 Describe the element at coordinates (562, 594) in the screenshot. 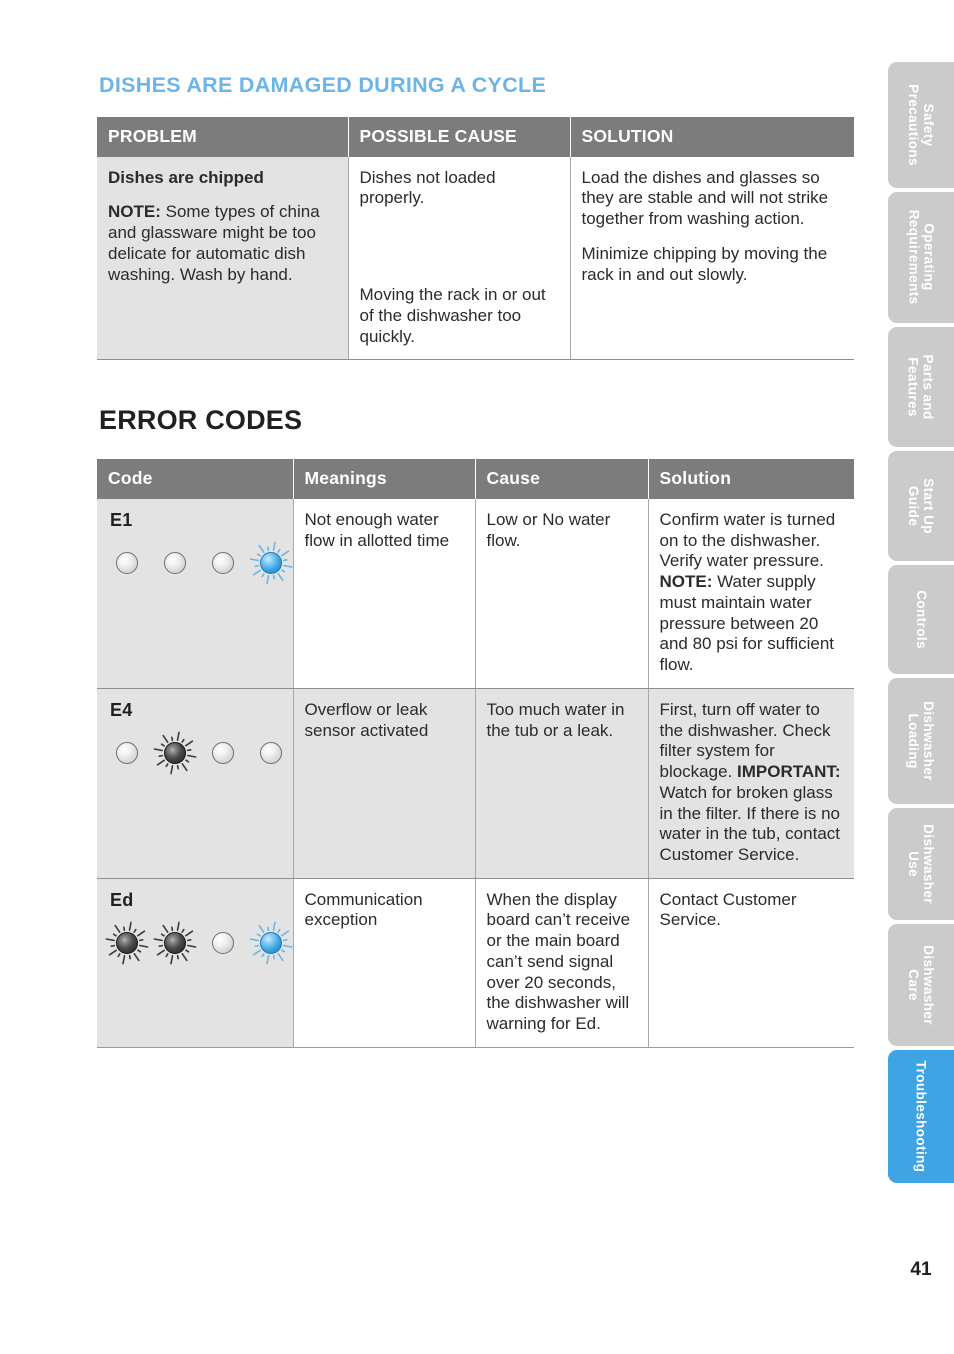

I see `cell-cause: Low or No water flow.` at that location.